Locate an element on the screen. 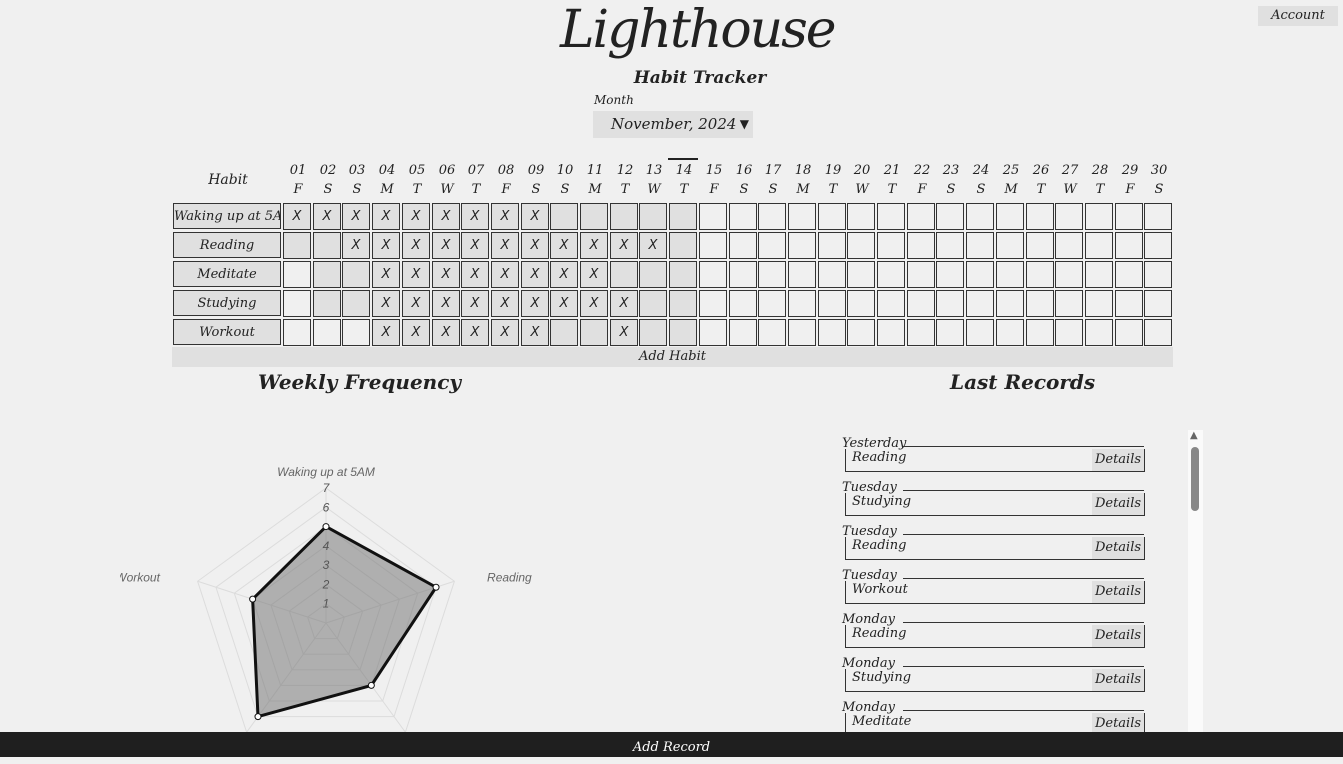 Image resolution: width=1343 pixels, height=764 pixels. habit-name: Workout is located at coordinates (227, 332).